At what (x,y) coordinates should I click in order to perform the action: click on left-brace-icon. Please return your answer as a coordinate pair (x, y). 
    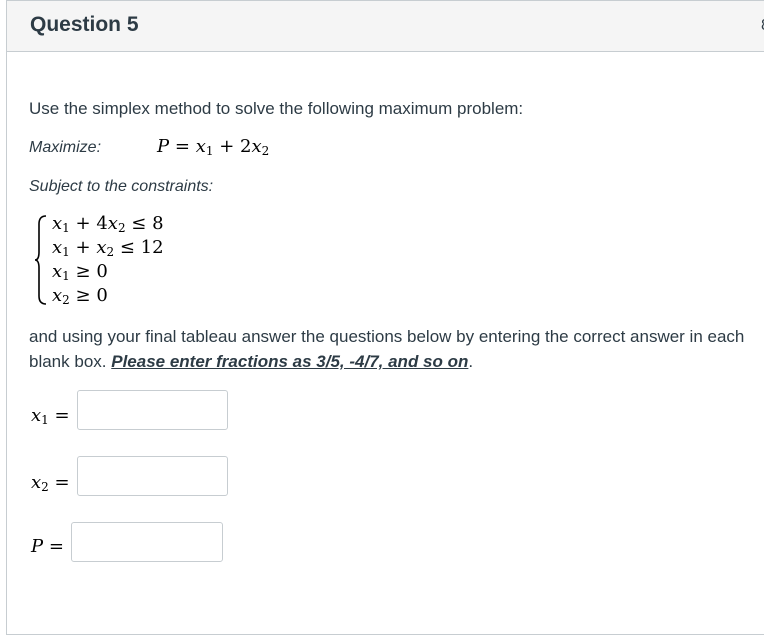
    Looking at the image, I should click on (40, 260).